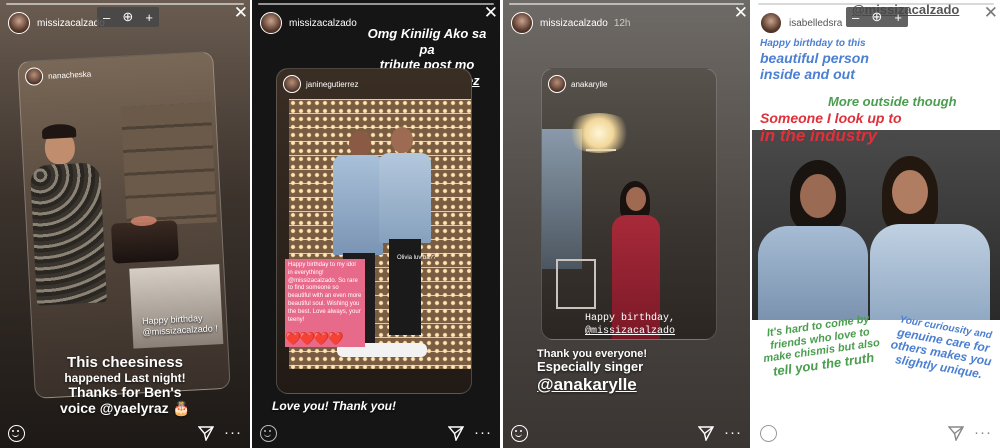 This screenshot has width=1000, height=448. What do you see at coordinates (636, 199) in the screenshot?
I see `singer-face` at bounding box center [636, 199].